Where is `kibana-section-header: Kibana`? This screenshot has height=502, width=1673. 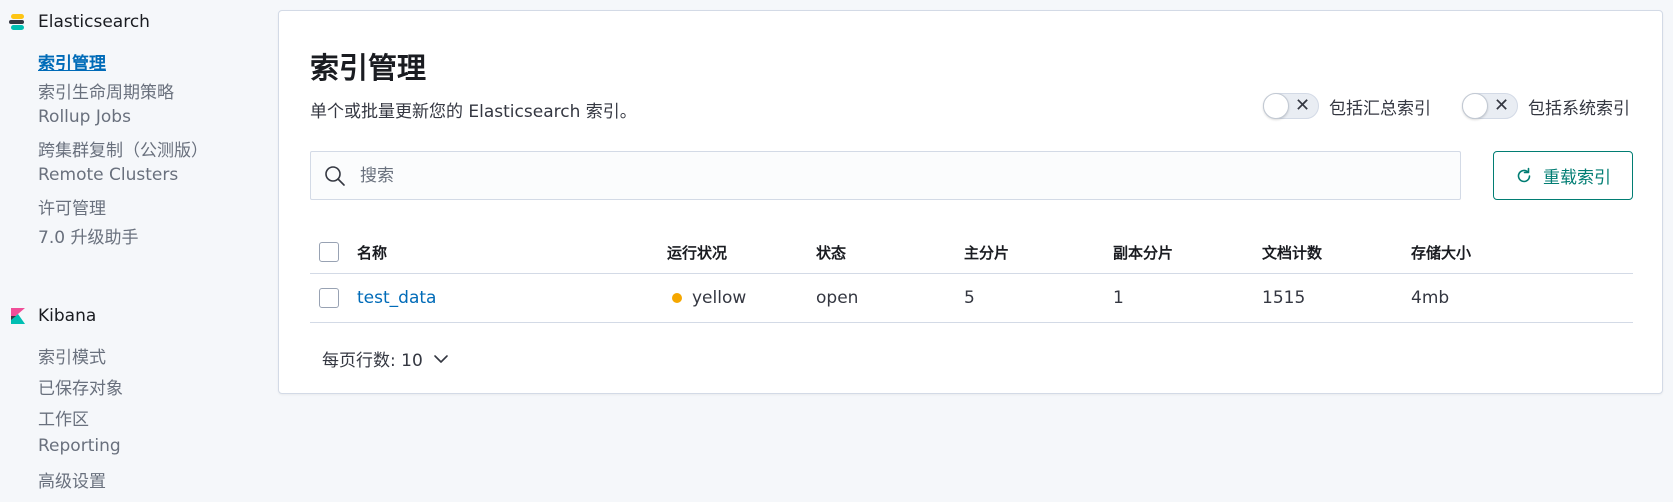 kibana-section-header: Kibana is located at coordinates (52, 316).